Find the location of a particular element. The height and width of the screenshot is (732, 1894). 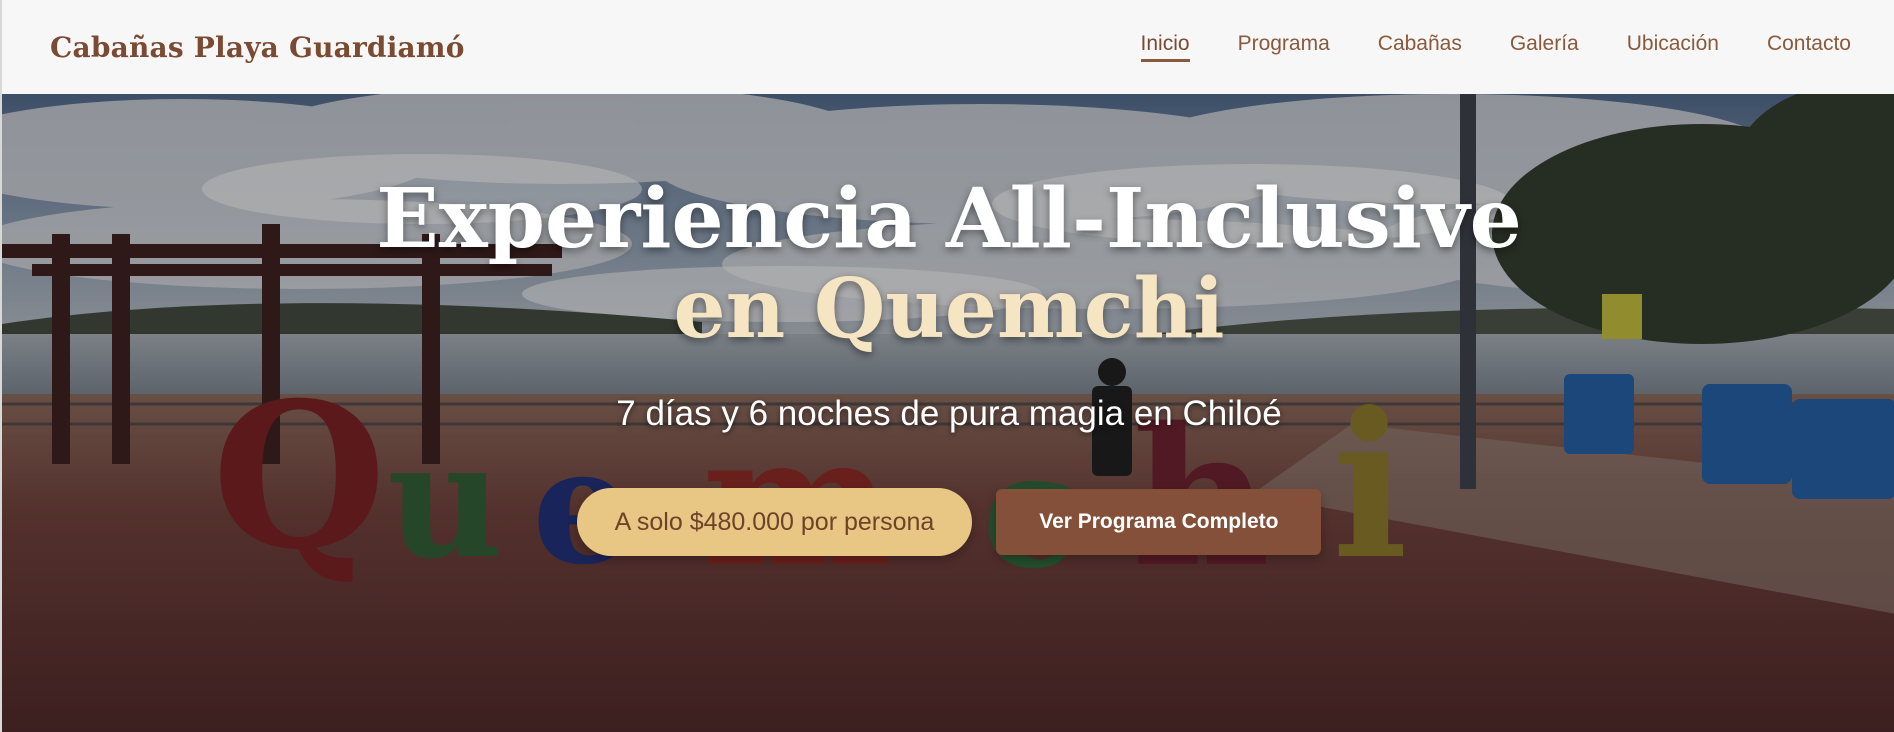

nav-item-inicio: Inicio is located at coordinates (1165, 47).